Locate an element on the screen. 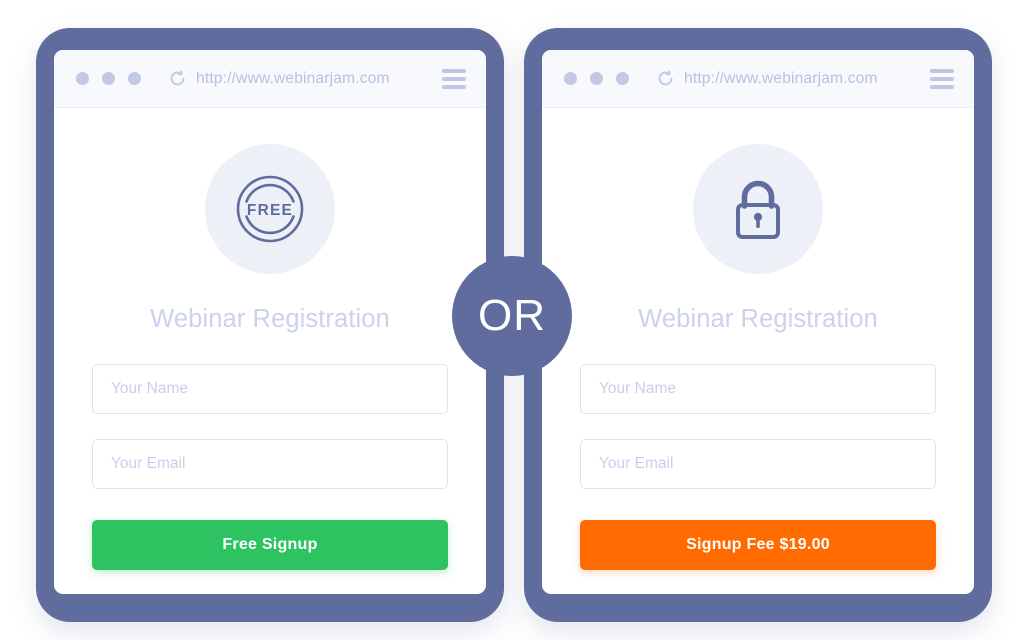  or-divider: OR is located at coordinates (512, 316).